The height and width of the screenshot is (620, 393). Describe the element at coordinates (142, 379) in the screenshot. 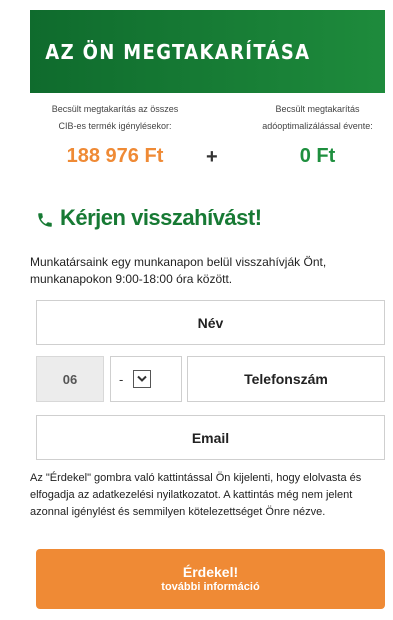

I see `chevron-down-icon` at that location.